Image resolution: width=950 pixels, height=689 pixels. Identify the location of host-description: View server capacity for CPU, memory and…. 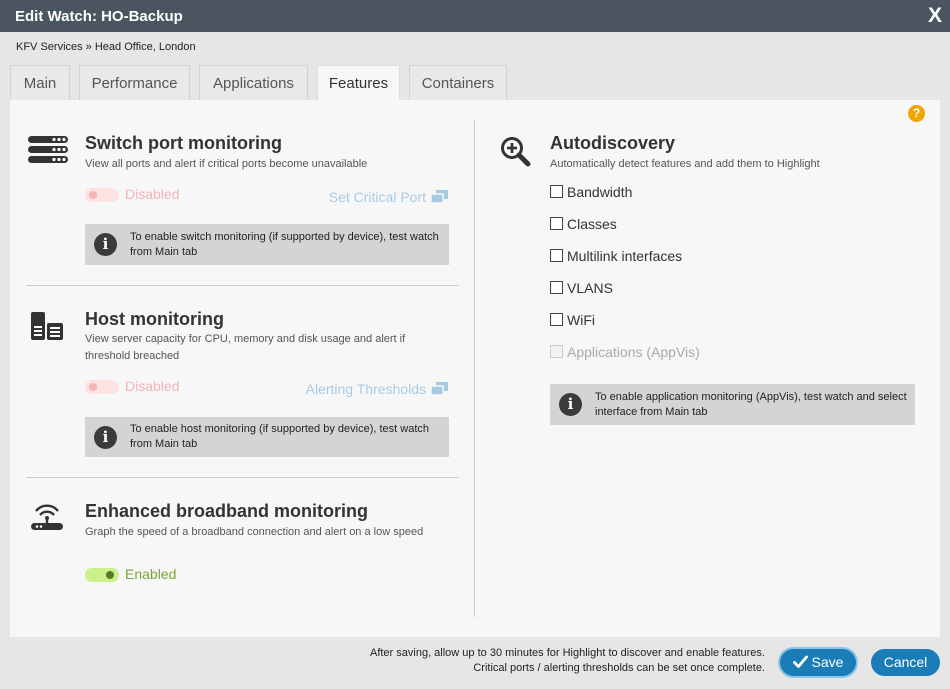
(245, 347).